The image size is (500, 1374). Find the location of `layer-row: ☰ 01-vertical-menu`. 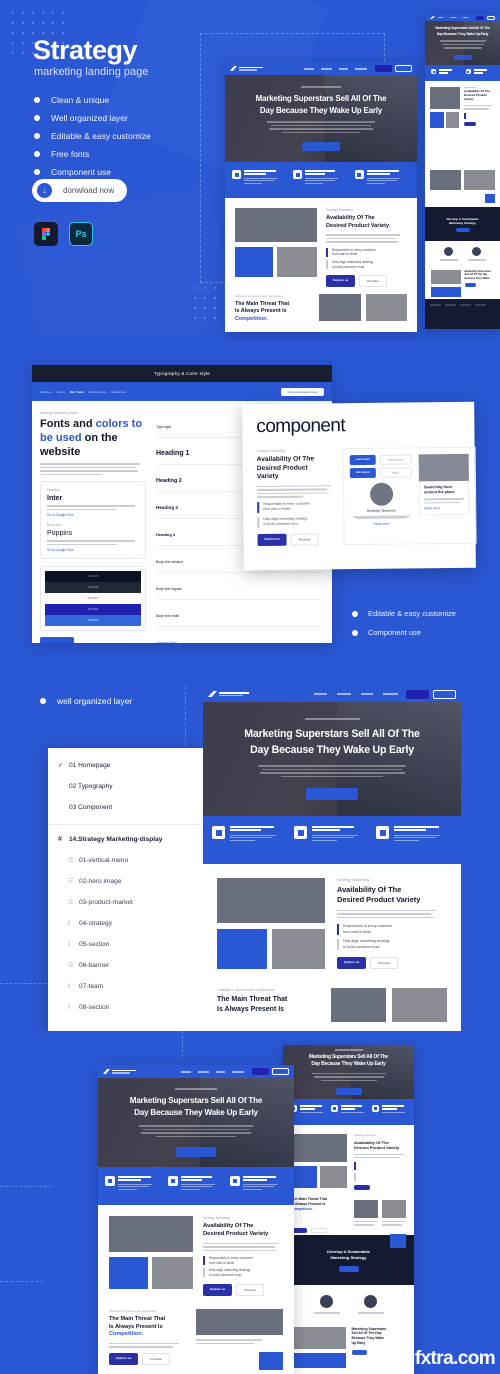

layer-row: ☰ 01-vertical-menu is located at coordinates (125, 860).